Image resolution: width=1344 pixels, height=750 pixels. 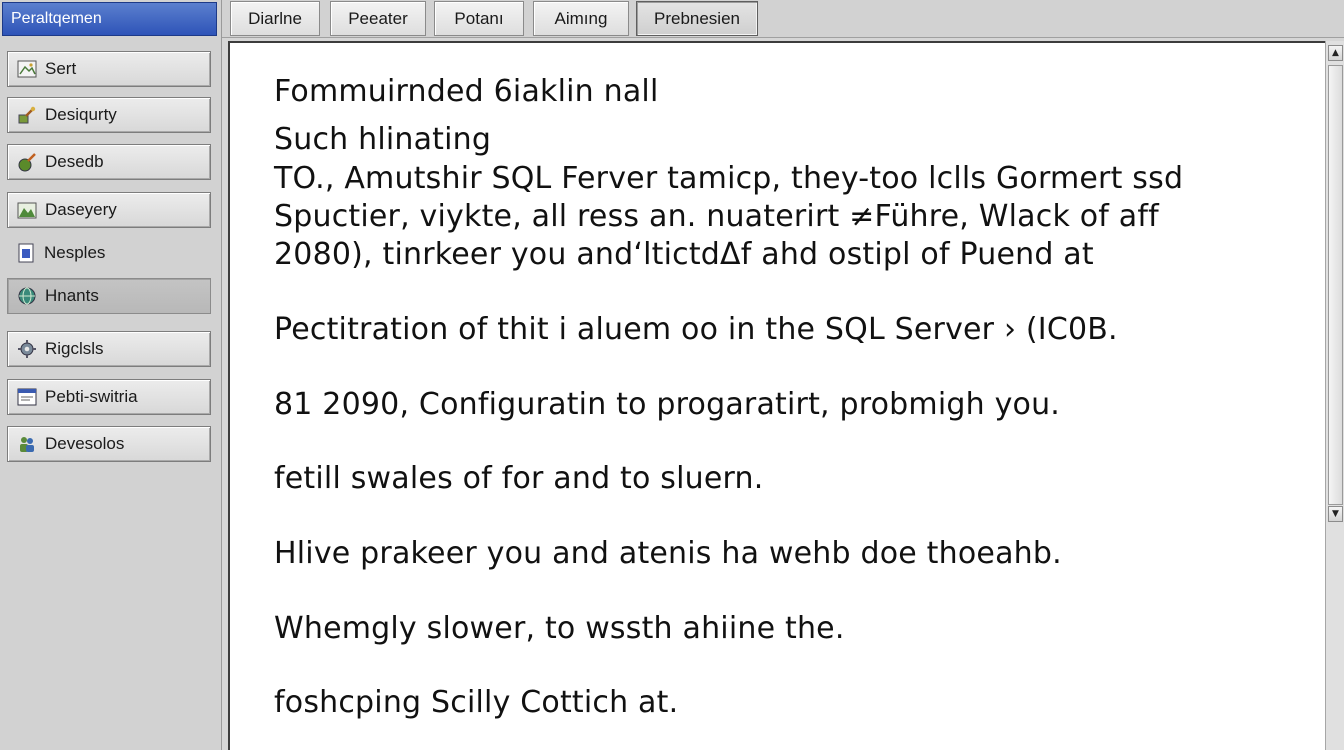 I want to click on gear-icon, so click(x=27, y=349).